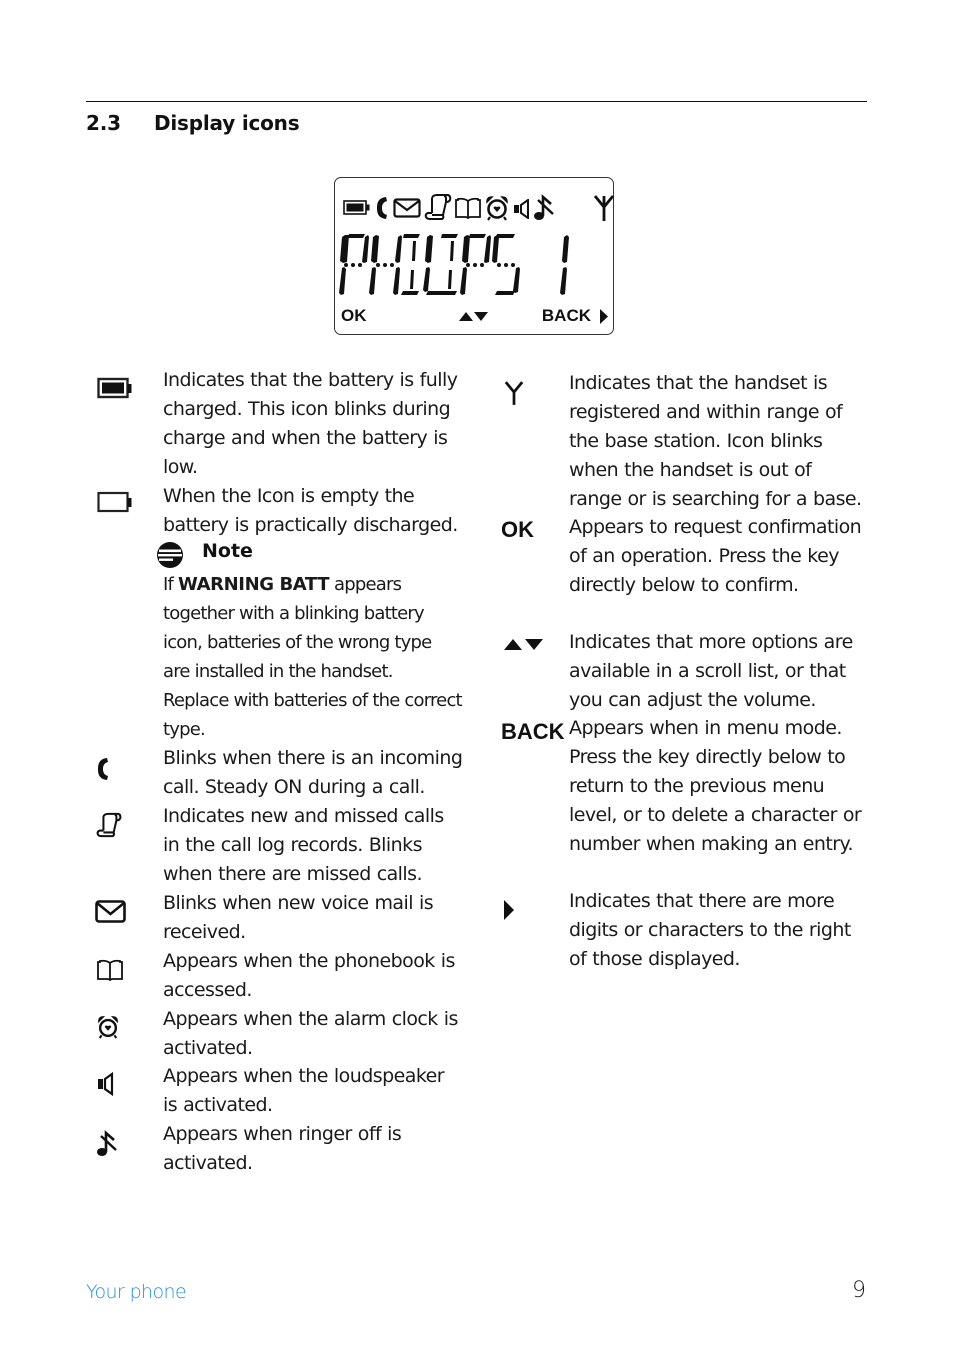 The height and width of the screenshot is (1348, 954). I want to click on section-heading: 2.3 Display icons, so click(193, 123).